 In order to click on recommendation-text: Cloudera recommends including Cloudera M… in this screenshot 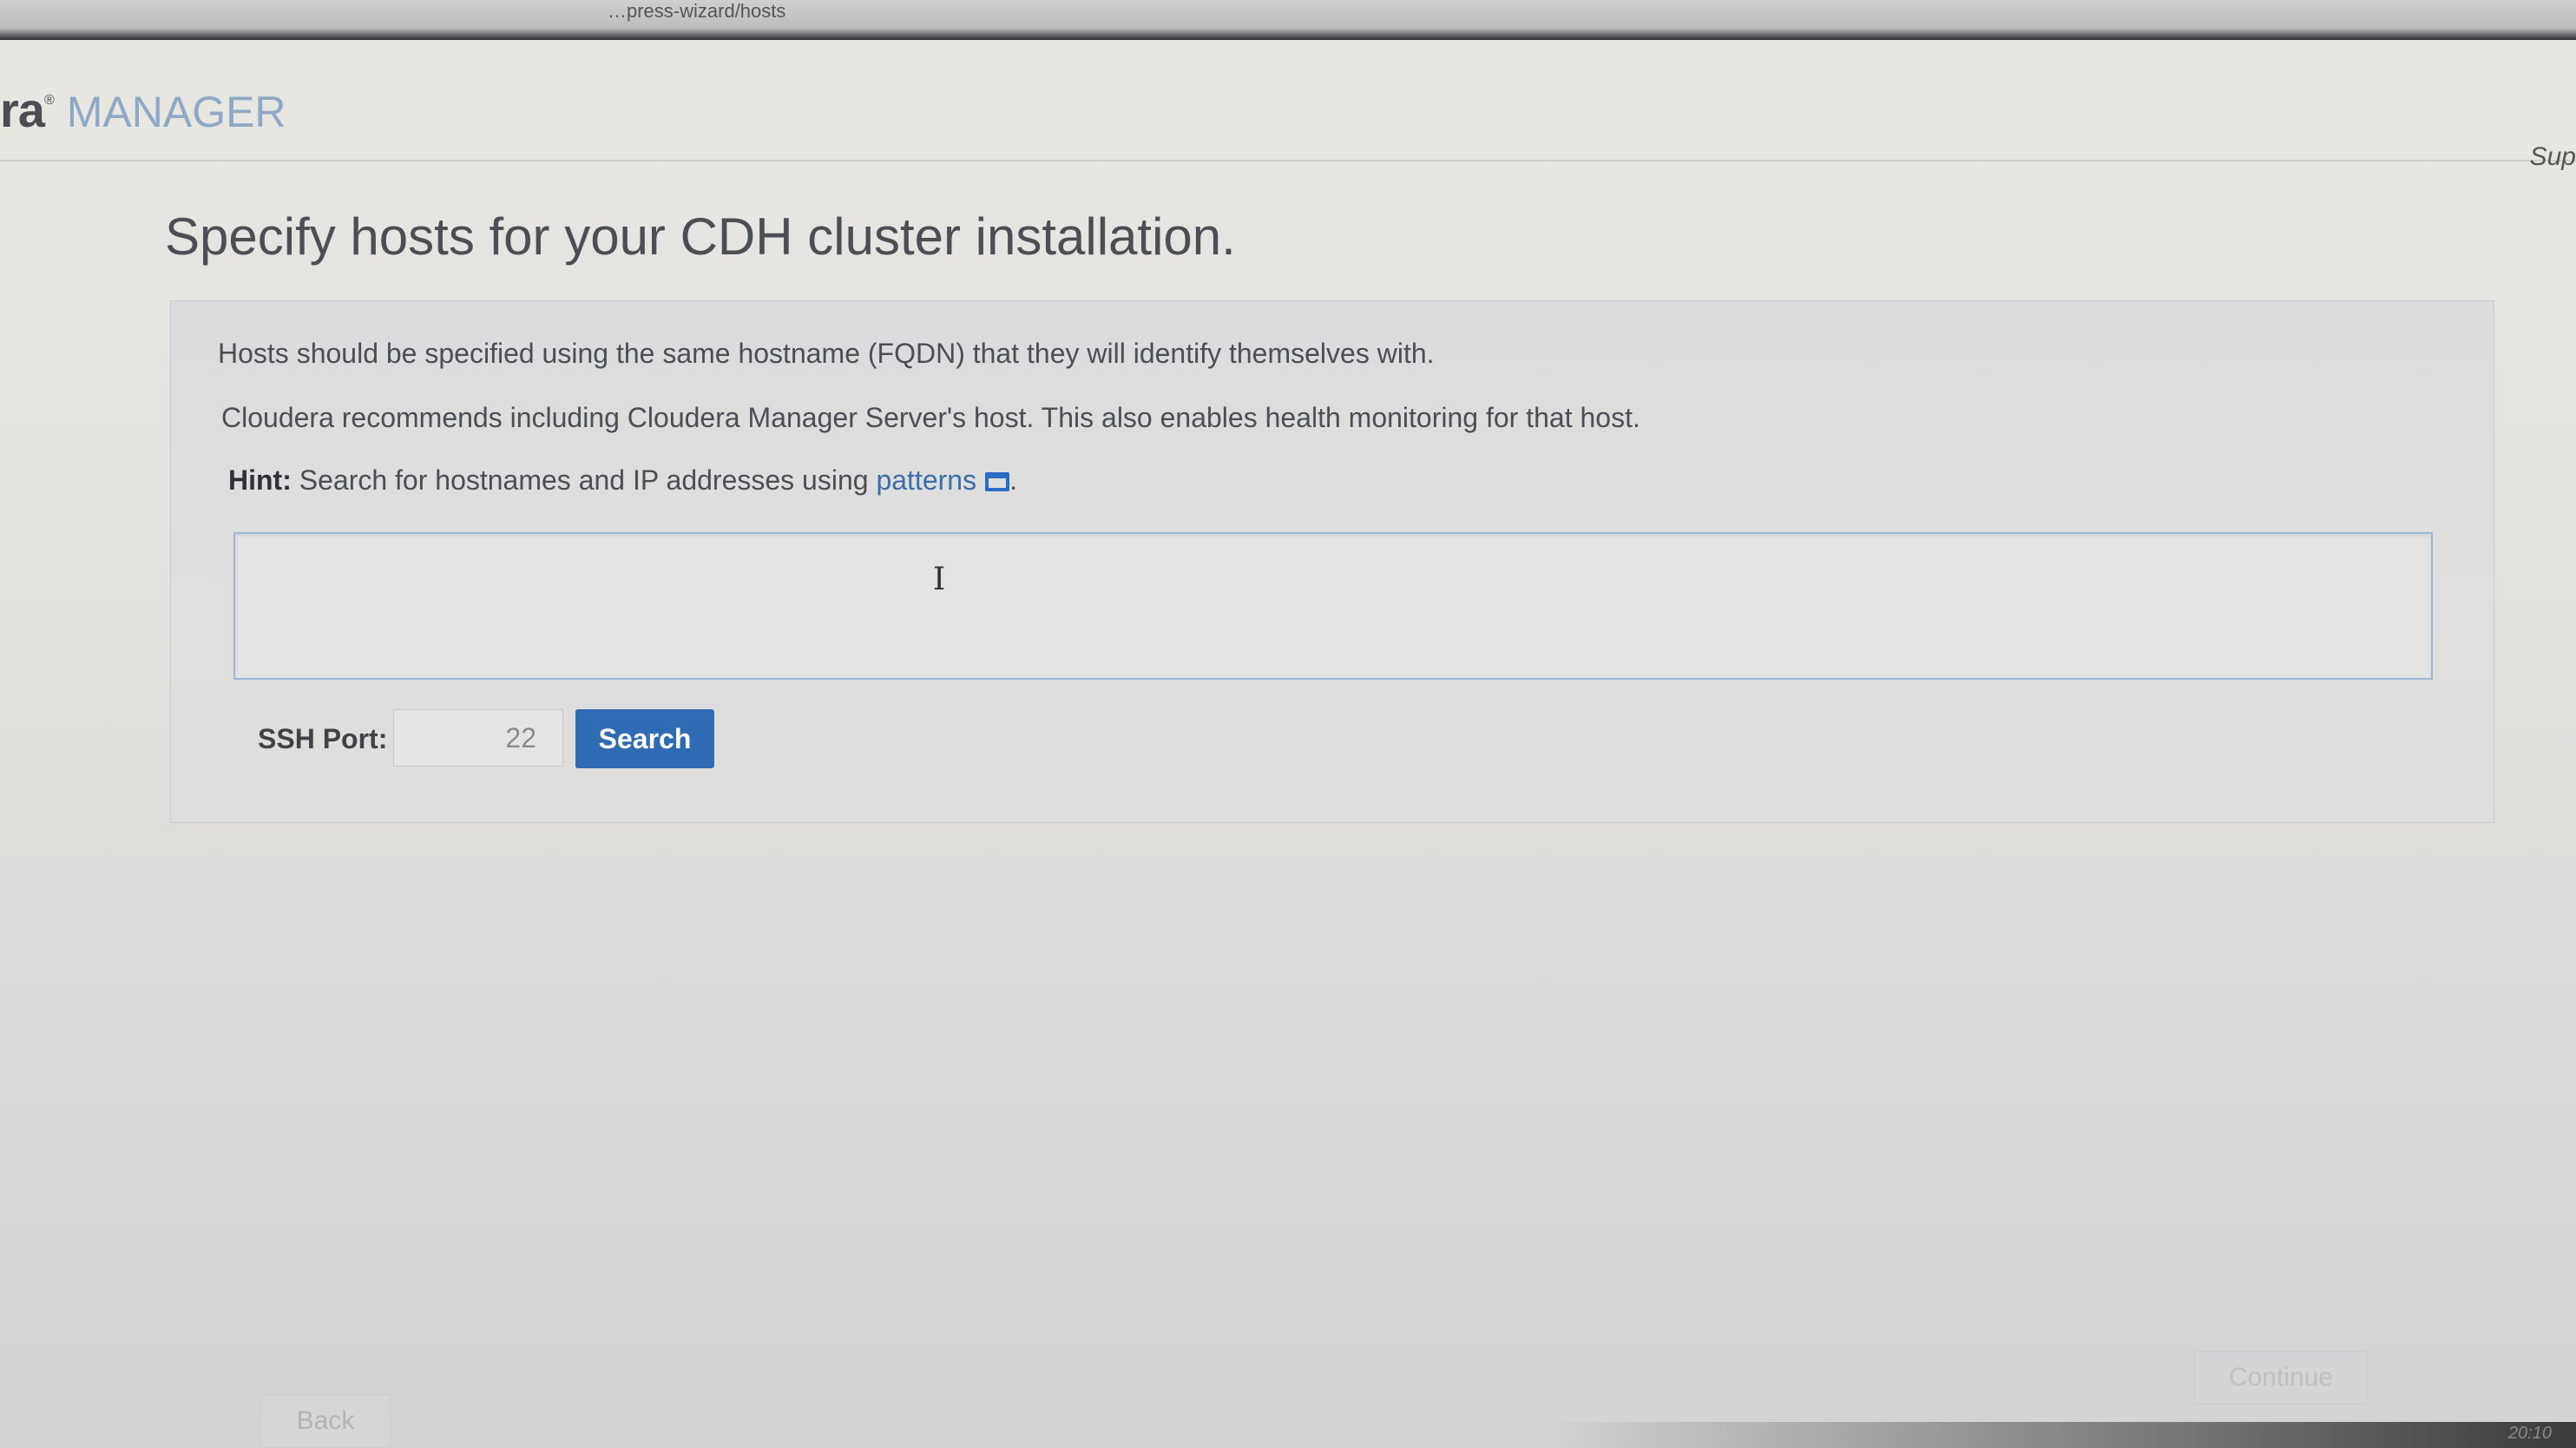, I will do `click(930, 417)`.